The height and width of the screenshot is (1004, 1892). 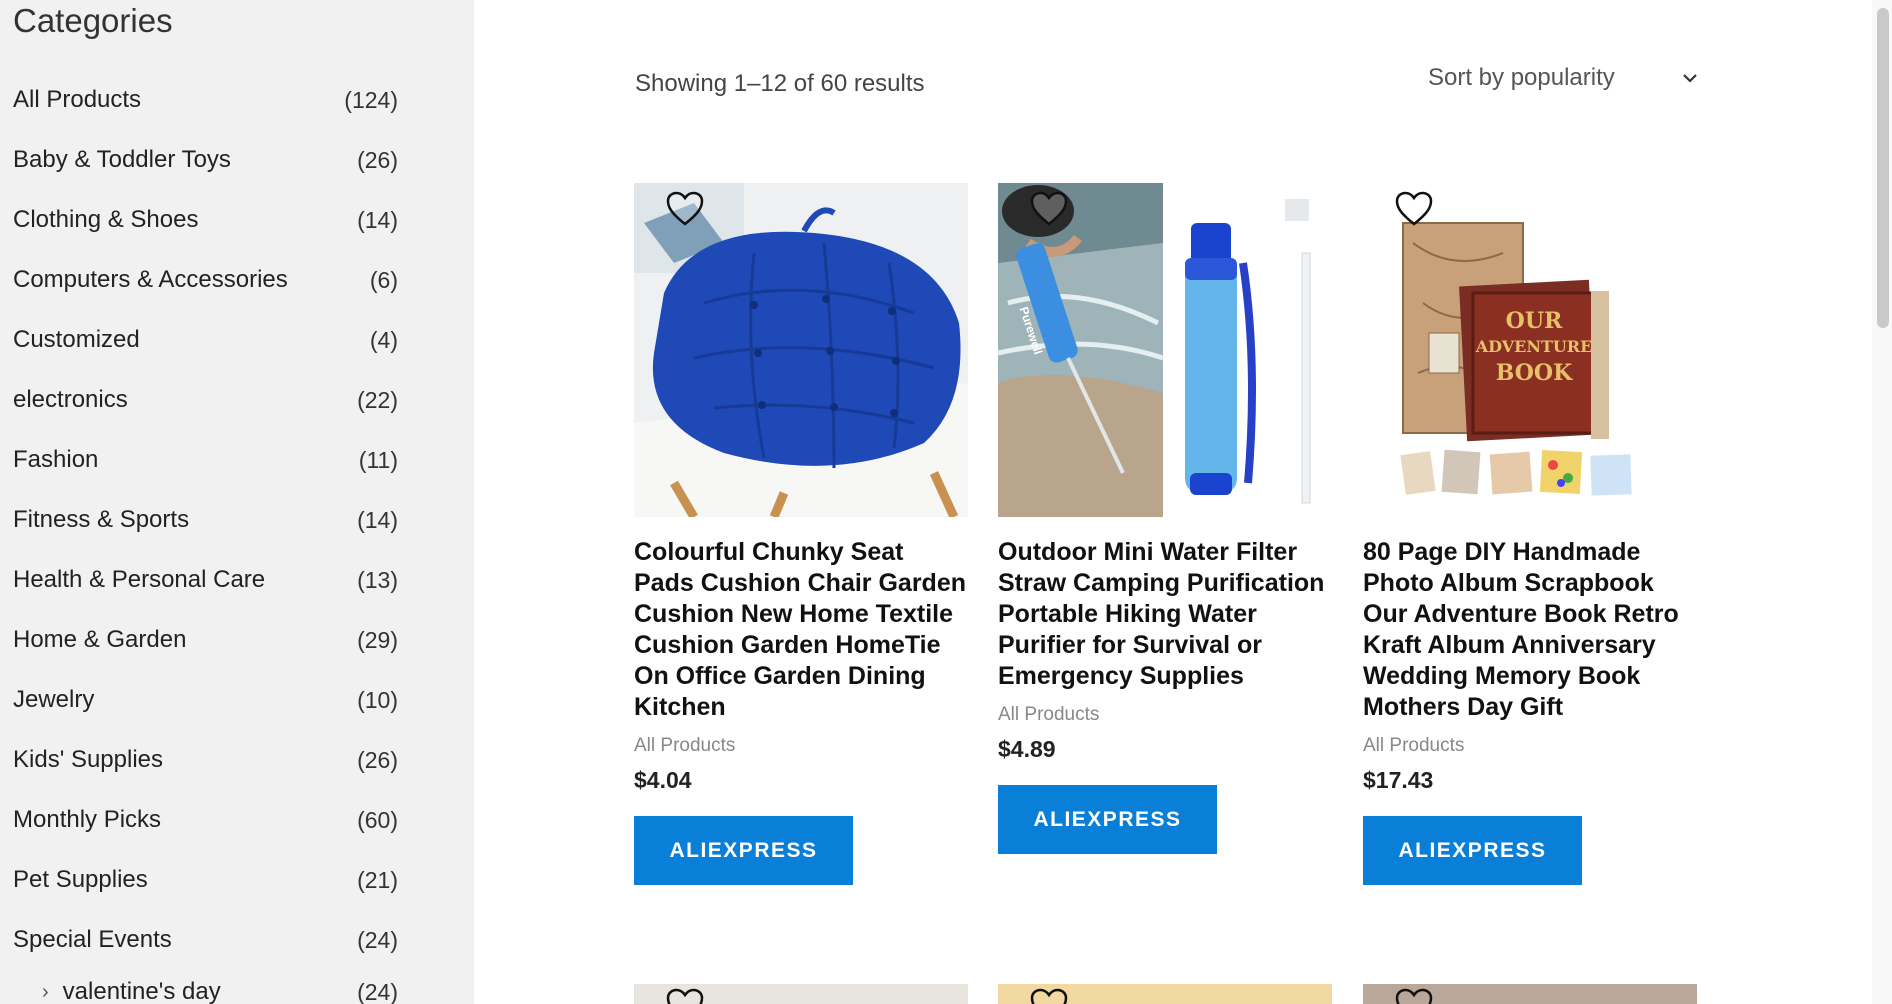 I want to click on book-cover-text: OUR ADVENTURE BOOK, so click(x=1534, y=347).